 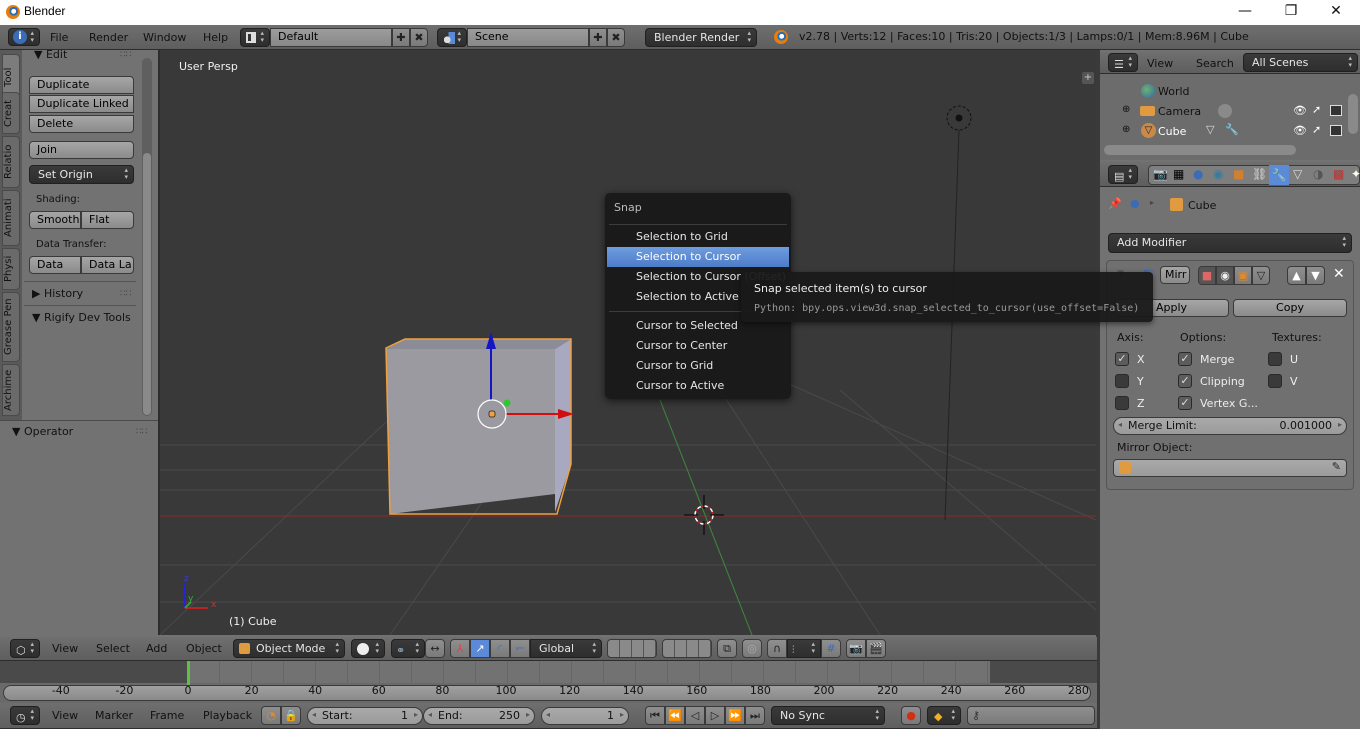 What do you see at coordinates (25, 648) in the screenshot?
I see `editor-type-3d-view-button: ⬡` at bounding box center [25, 648].